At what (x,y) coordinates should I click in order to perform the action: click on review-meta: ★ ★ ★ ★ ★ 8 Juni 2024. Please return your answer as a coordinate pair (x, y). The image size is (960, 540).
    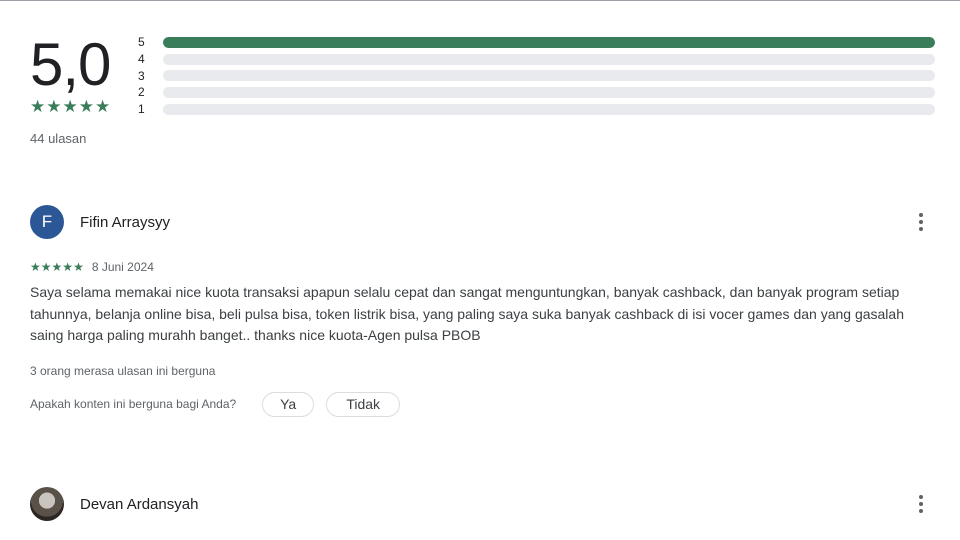
    Looking at the image, I should click on (480, 267).